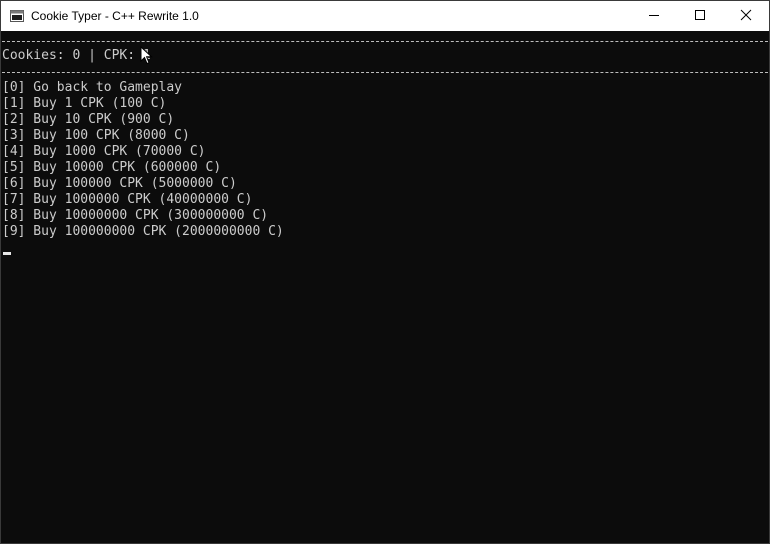 The height and width of the screenshot is (544, 770). I want to click on minimize-button, so click(654, 16).